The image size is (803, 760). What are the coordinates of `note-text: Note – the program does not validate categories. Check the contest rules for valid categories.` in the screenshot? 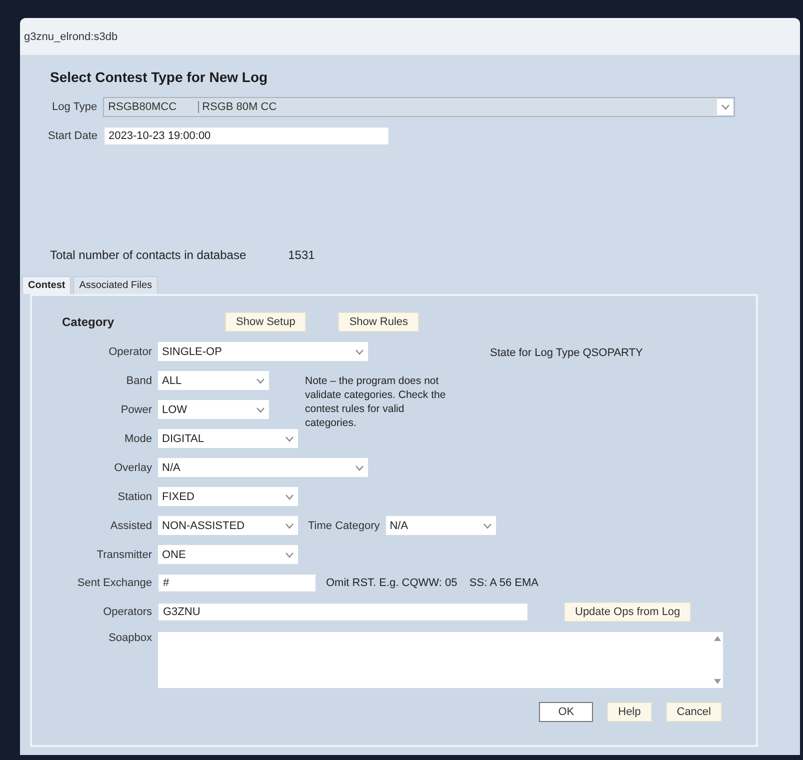 It's located at (376, 402).